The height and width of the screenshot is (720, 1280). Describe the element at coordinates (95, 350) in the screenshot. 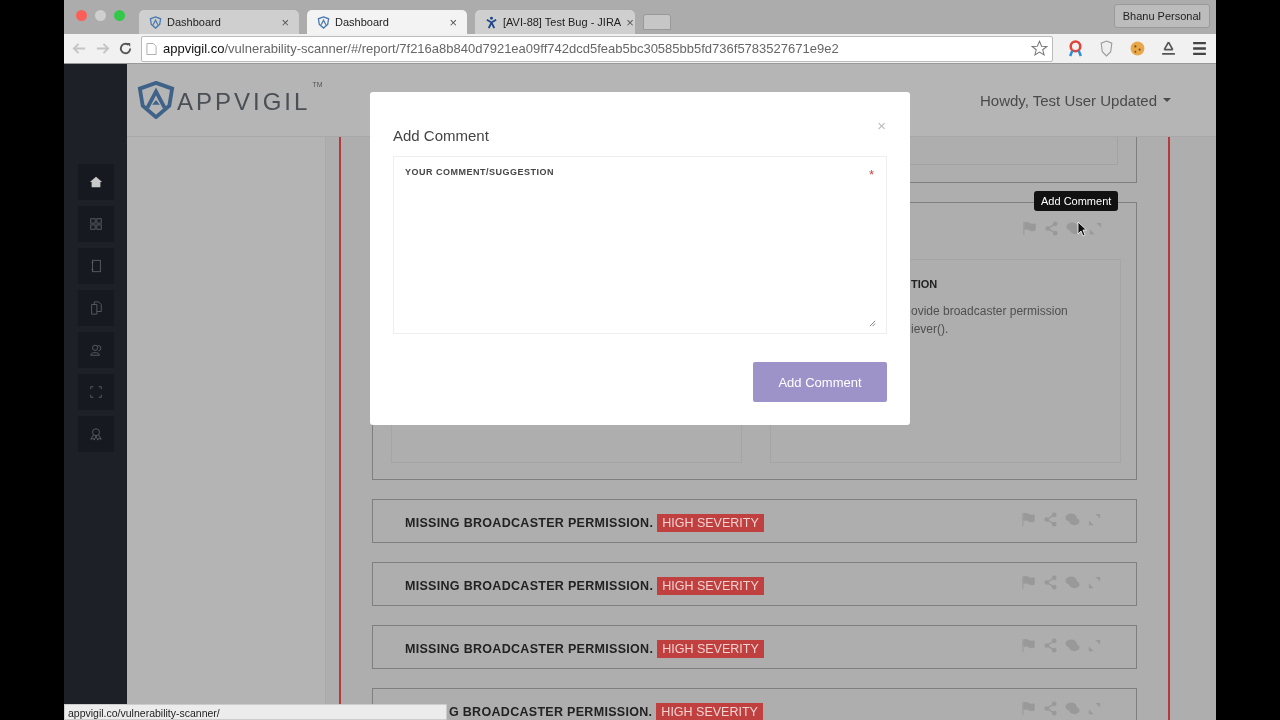

I see `users-icon` at that location.